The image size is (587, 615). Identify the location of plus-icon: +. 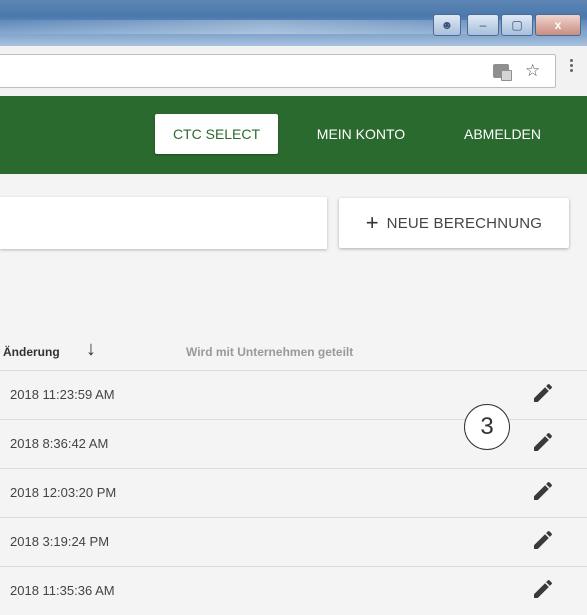
(372, 222).